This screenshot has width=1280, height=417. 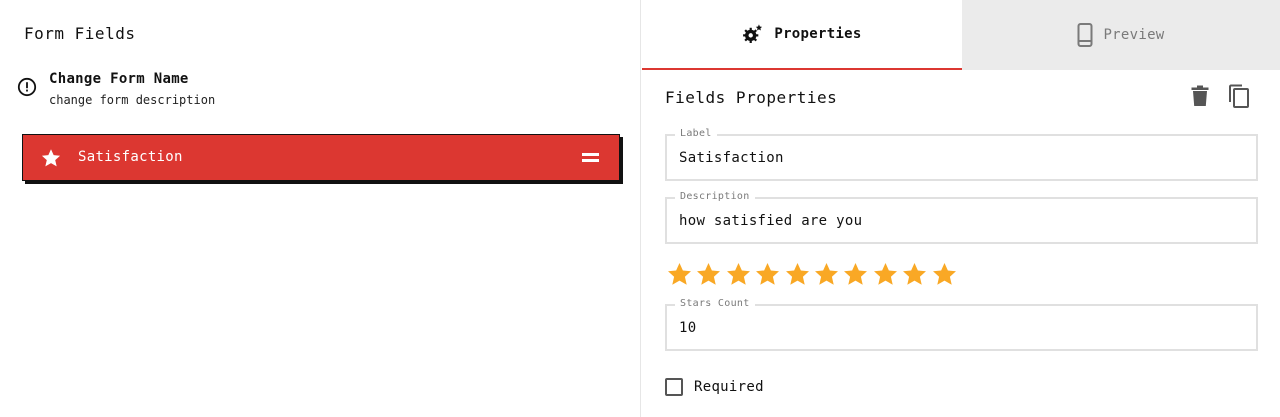 I want to click on label-field: Label Satisfaction, so click(x=961, y=154).